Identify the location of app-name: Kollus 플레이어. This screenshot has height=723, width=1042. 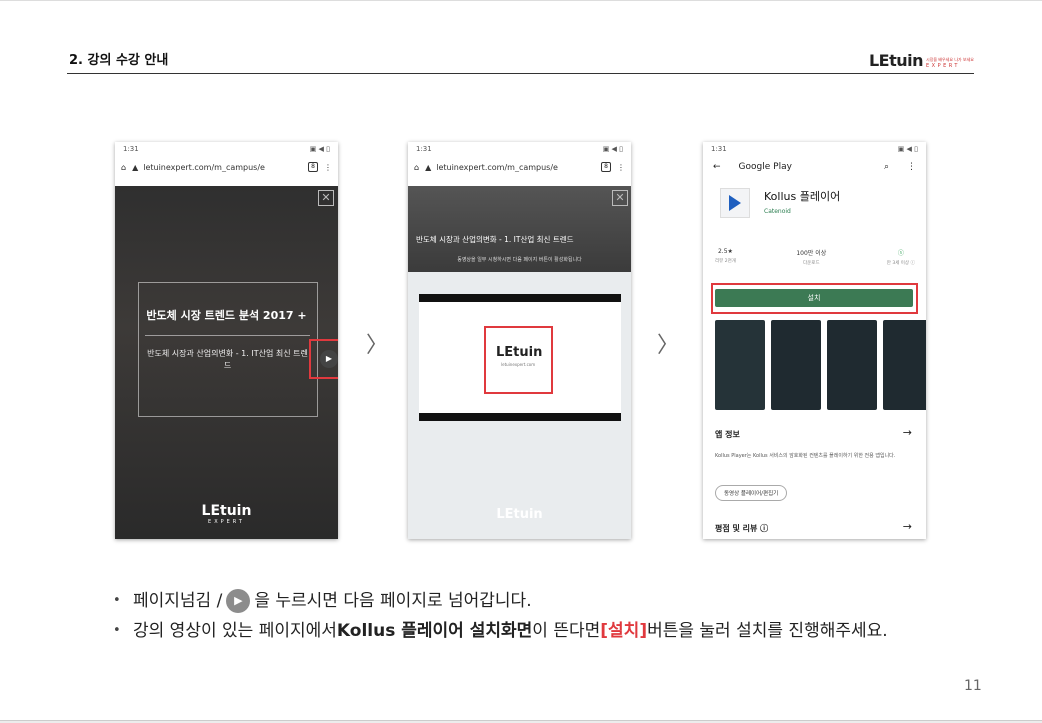
(802, 196).